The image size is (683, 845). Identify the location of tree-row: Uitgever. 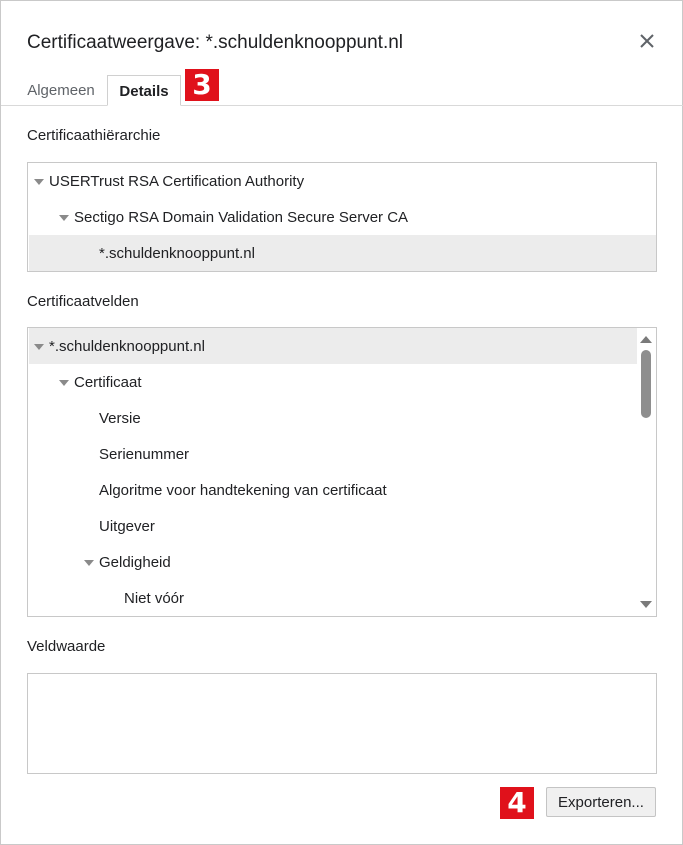
(333, 526).